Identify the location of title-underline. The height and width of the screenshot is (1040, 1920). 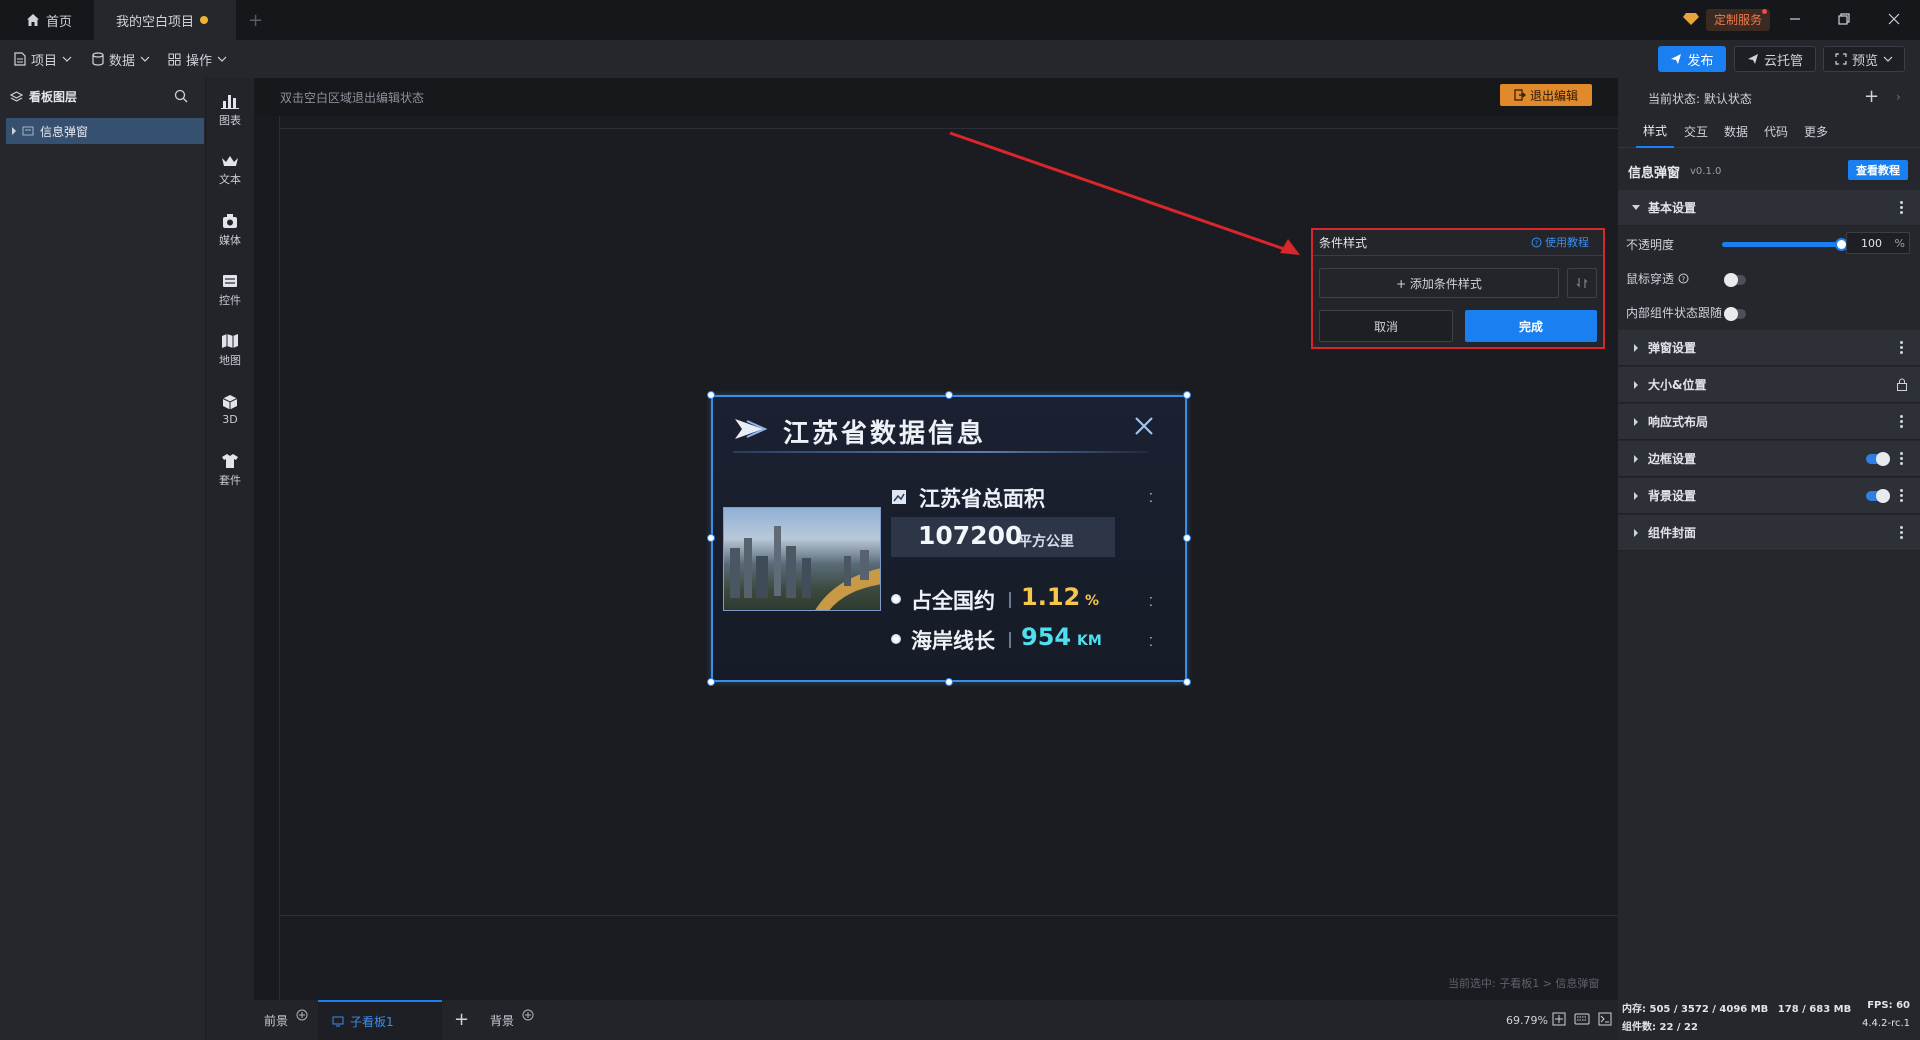
(941, 452).